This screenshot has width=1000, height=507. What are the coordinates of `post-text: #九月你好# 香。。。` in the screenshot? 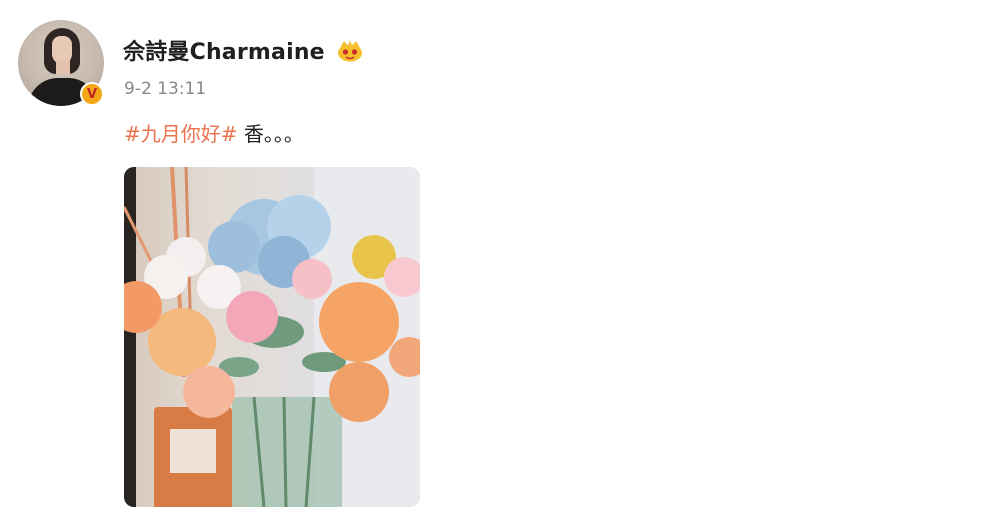 It's located at (214, 132).